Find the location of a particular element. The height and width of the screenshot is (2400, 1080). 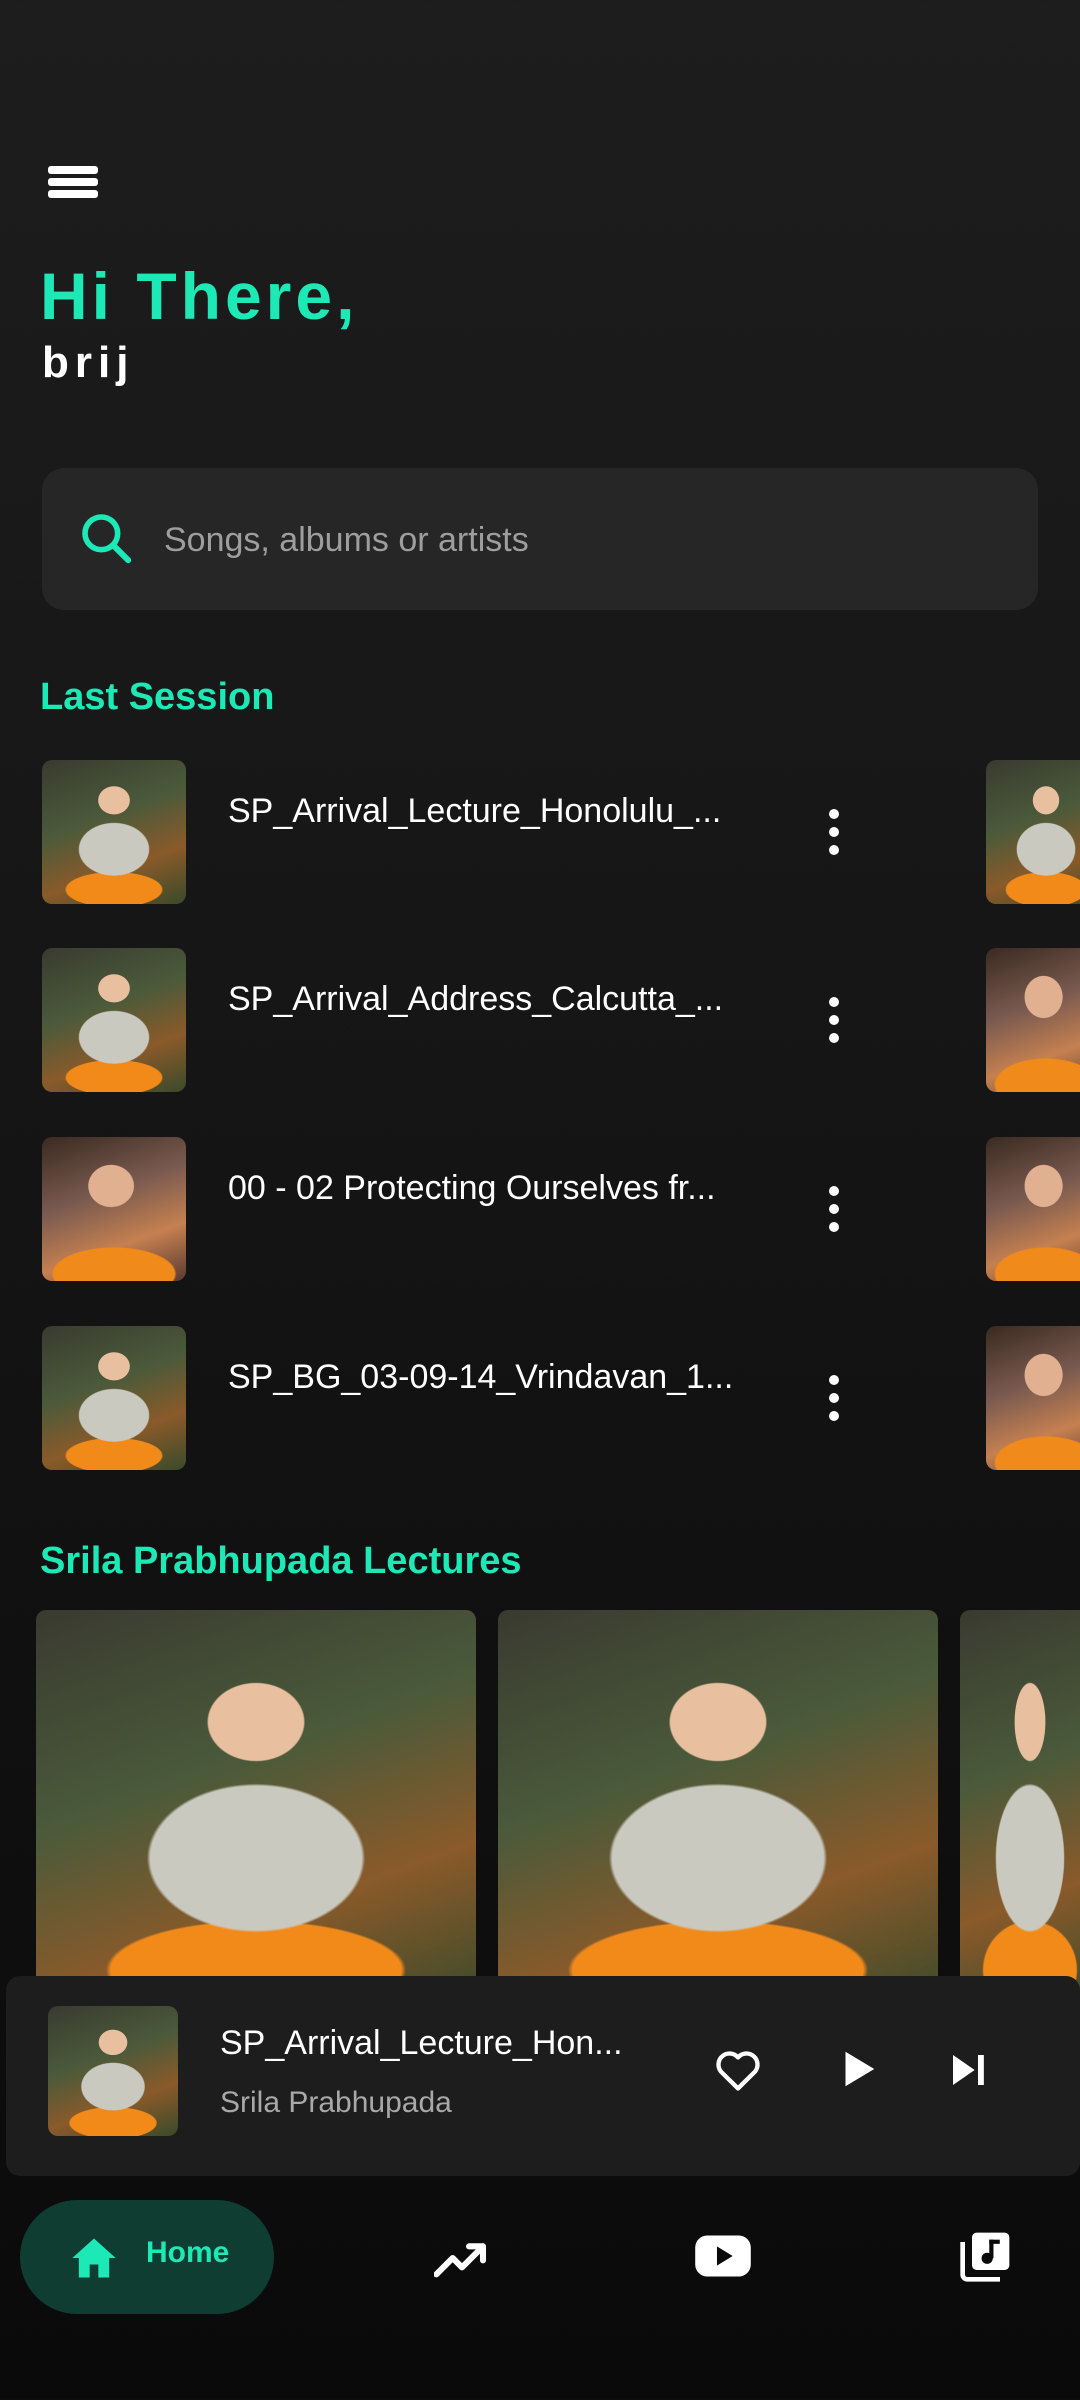

play-icon is located at coordinates (857, 2069).